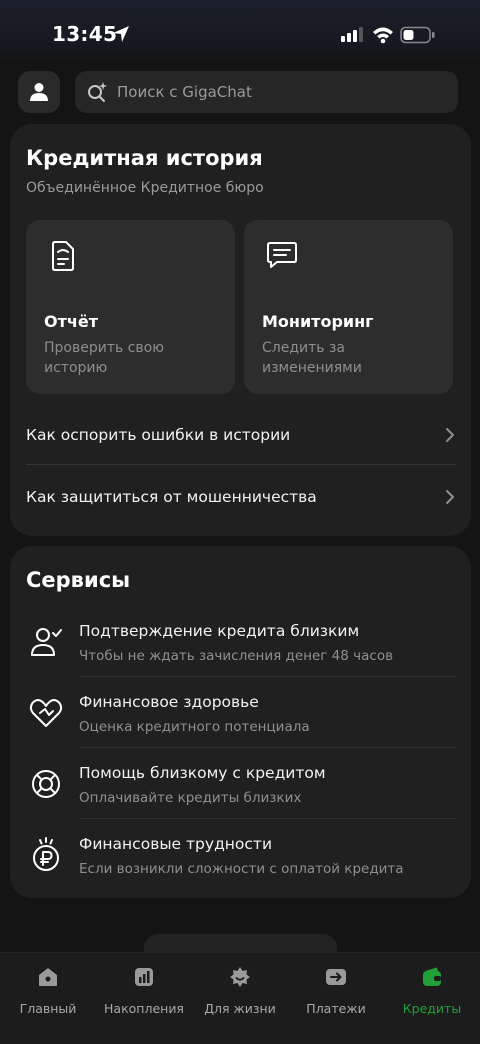 This screenshot has width=480, height=1044. I want to click on service-subtitle: Чтобы не ждать зачисления денег 48 часов, so click(236, 656).